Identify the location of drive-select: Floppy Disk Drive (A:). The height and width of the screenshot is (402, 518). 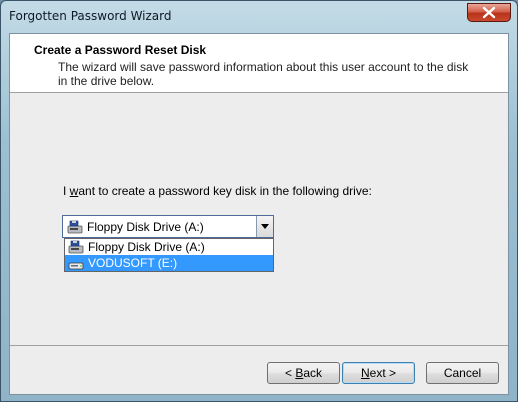
(168, 226).